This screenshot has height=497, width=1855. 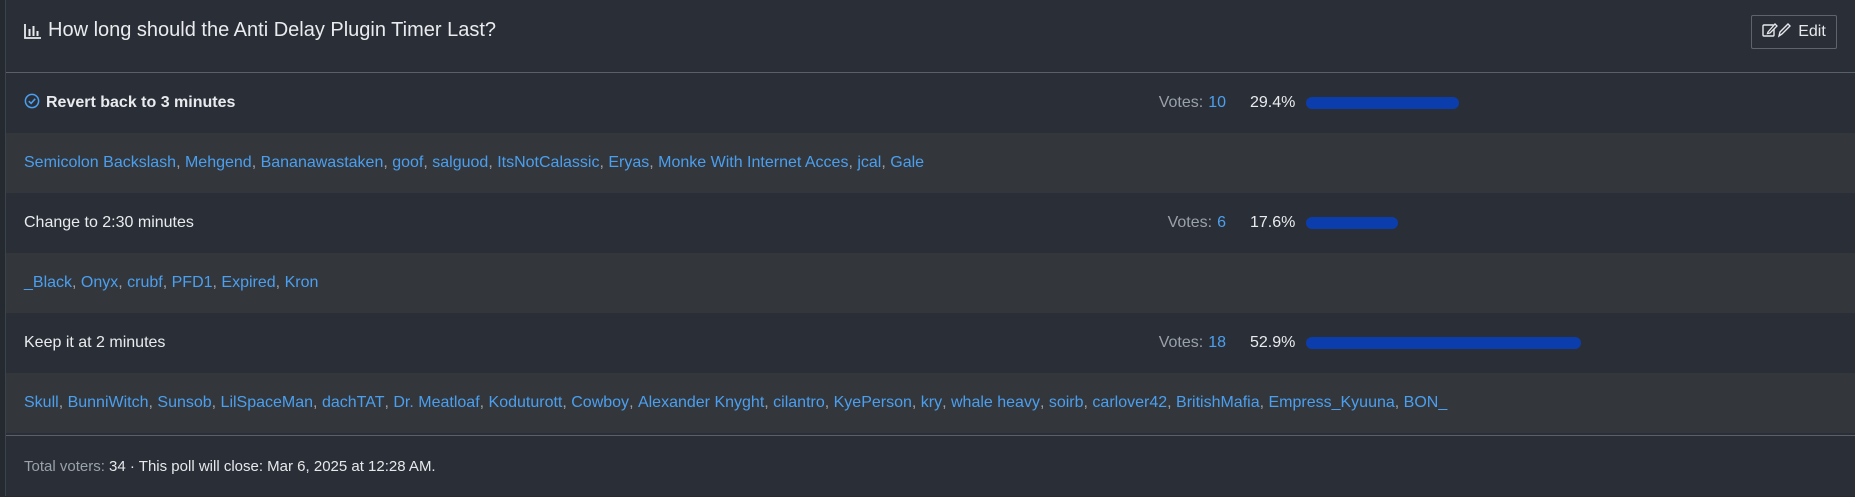 I want to click on voter-link: jcal, so click(x=869, y=163).